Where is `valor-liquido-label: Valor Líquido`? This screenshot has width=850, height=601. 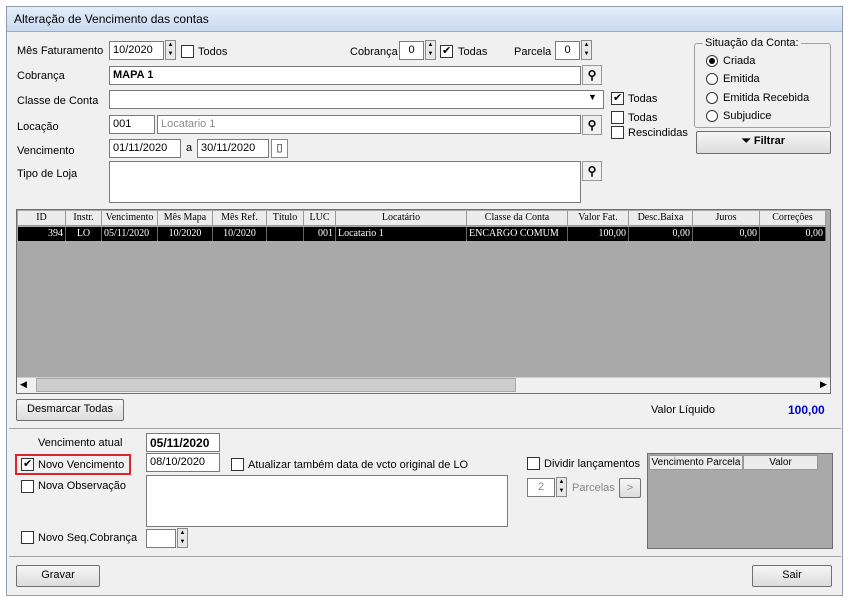 valor-liquido-label: Valor Líquido is located at coordinates (683, 410).